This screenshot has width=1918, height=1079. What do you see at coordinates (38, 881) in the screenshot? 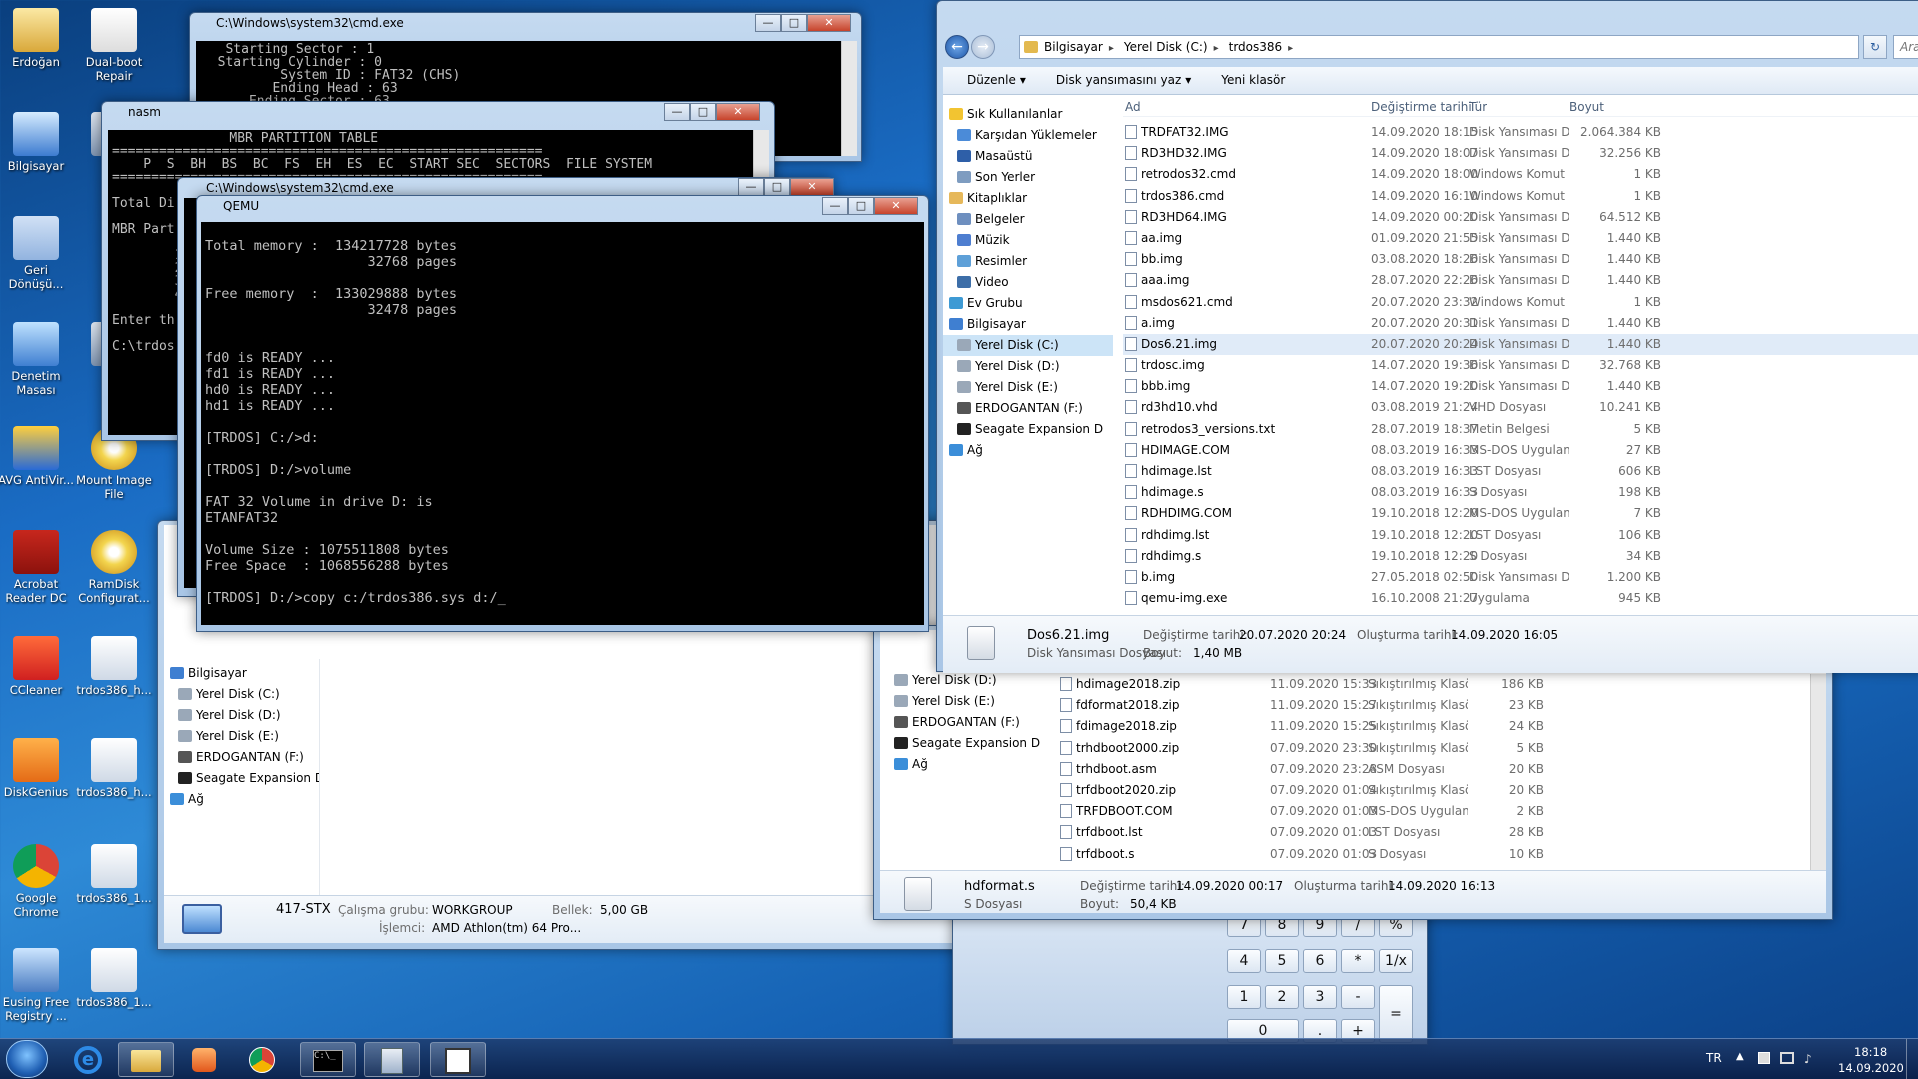
I see `desktop-icon: Google Chrome` at bounding box center [38, 881].